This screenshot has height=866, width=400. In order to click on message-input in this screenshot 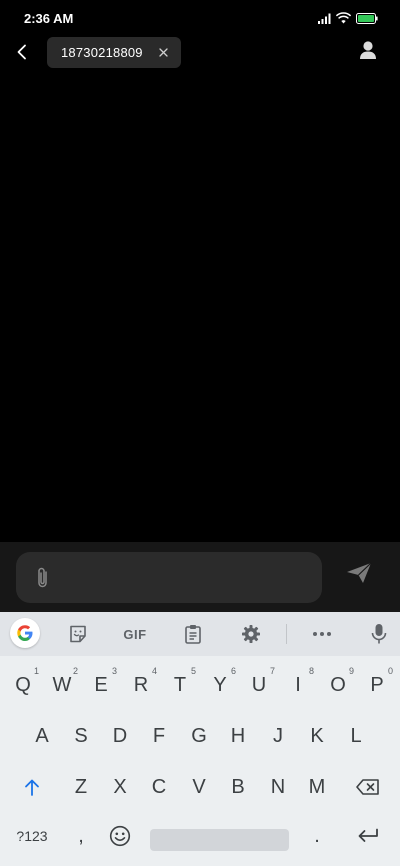, I will do `click(169, 577)`.